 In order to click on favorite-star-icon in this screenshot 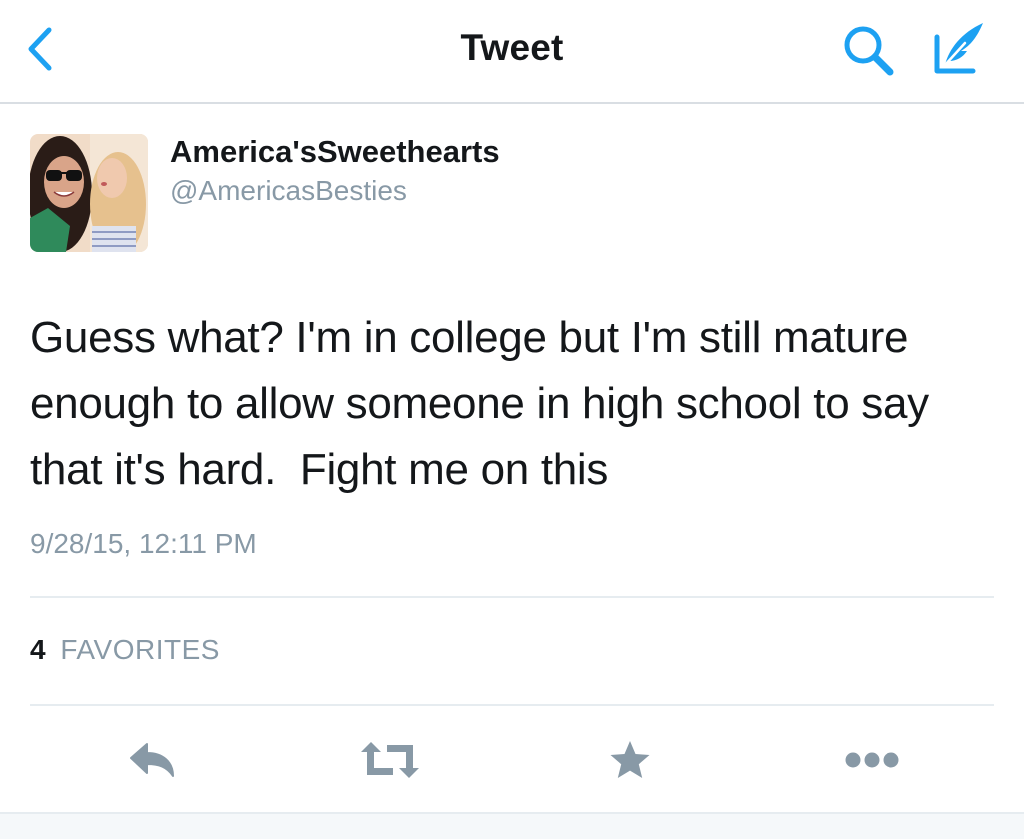, I will do `click(630, 759)`.